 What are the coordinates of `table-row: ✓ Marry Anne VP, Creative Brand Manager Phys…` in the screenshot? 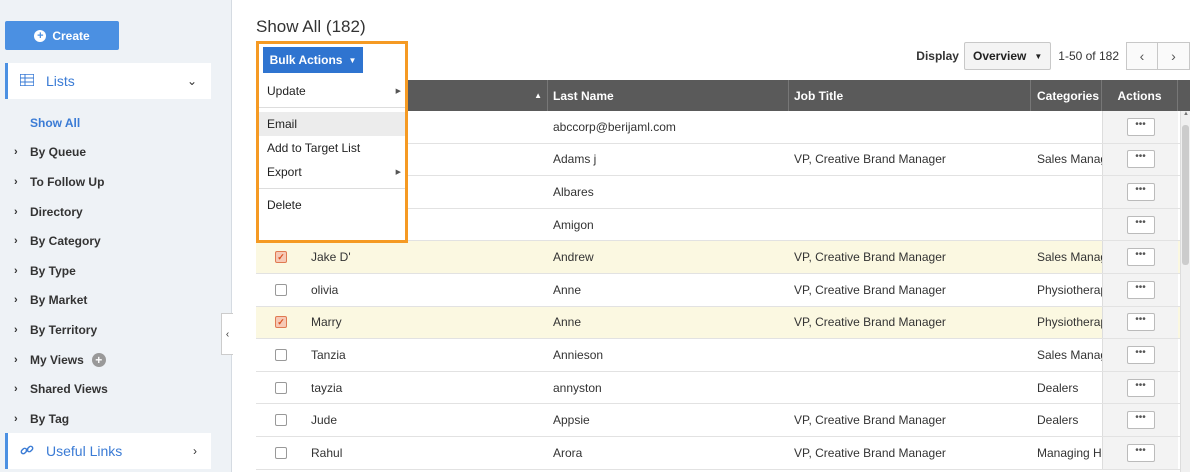 It's located at (723, 323).